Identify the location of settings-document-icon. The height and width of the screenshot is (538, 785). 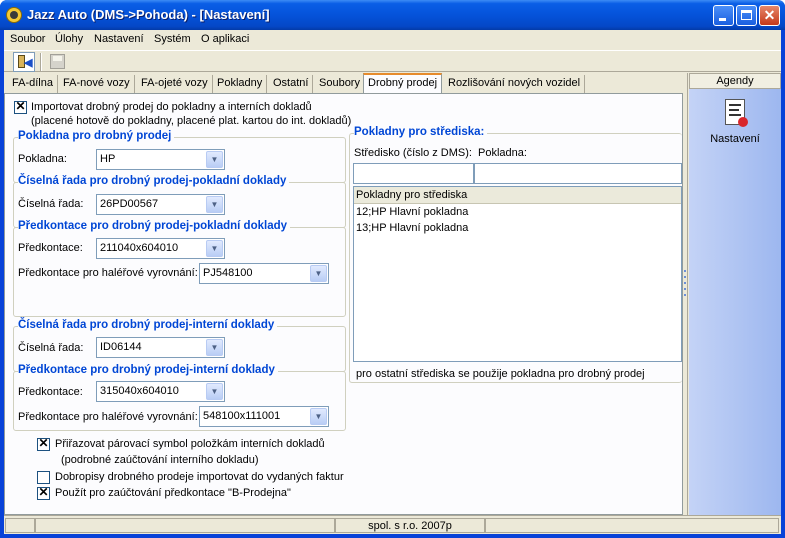
(736, 113).